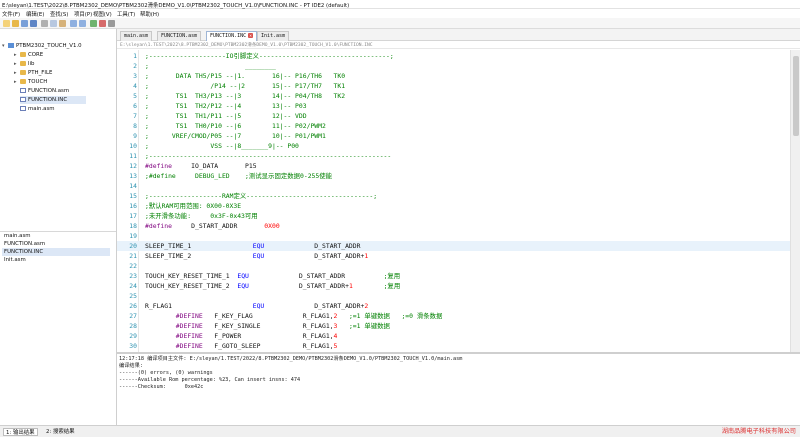 The height and width of the screenshot is (437, 800). What do you see at coordinates (44, 91) in the screenshot?
I see `tree-file-function-asm: FUNCTION.asm` at bounding box center [44, 91].